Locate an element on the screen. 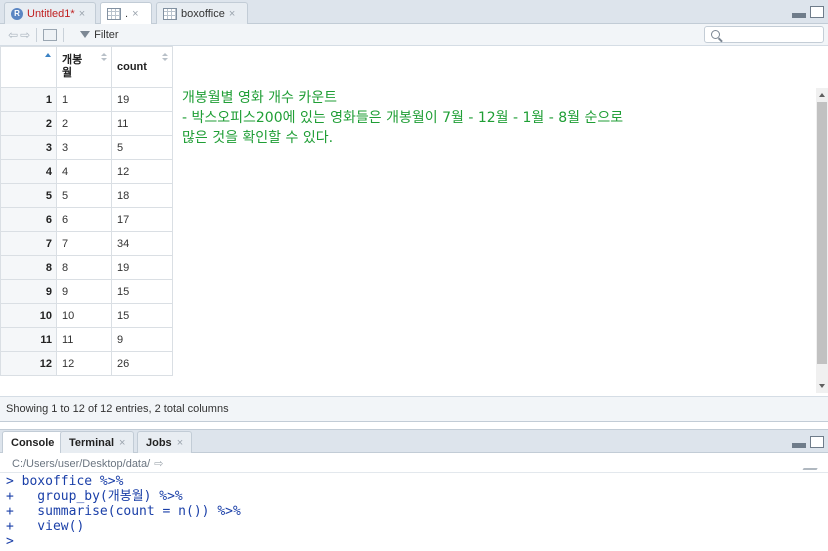  table-row: 8 8 19 is located at coordinates (86, 267).